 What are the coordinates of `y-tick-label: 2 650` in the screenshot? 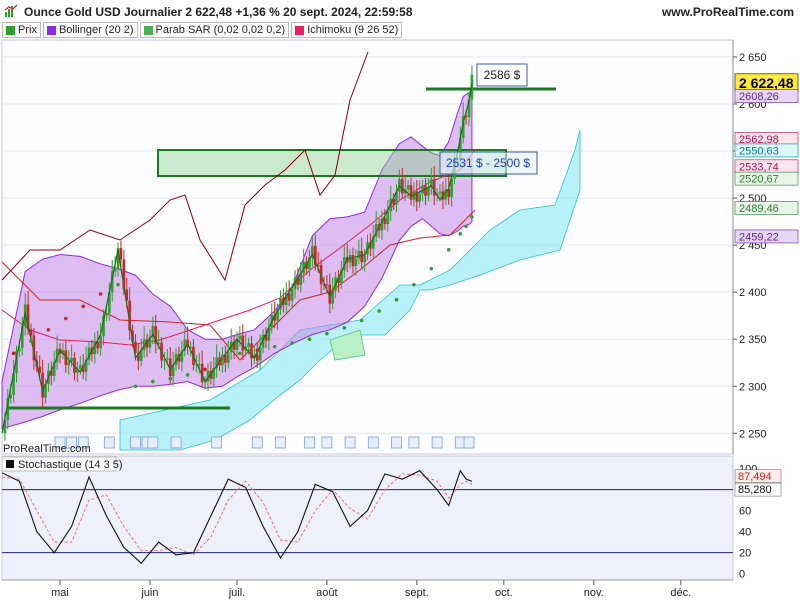 It's located at (753, 58).